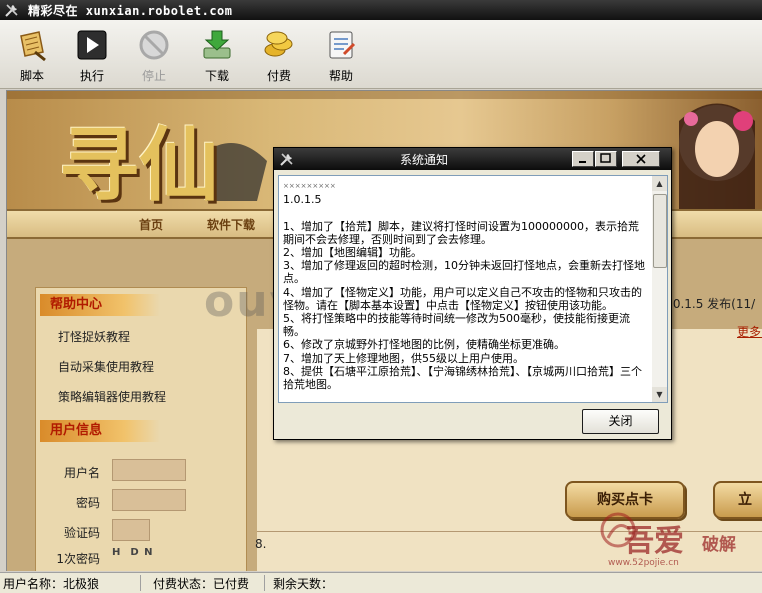  I want to click on status-pay: 付费状态：已付费, so click(201, 584).